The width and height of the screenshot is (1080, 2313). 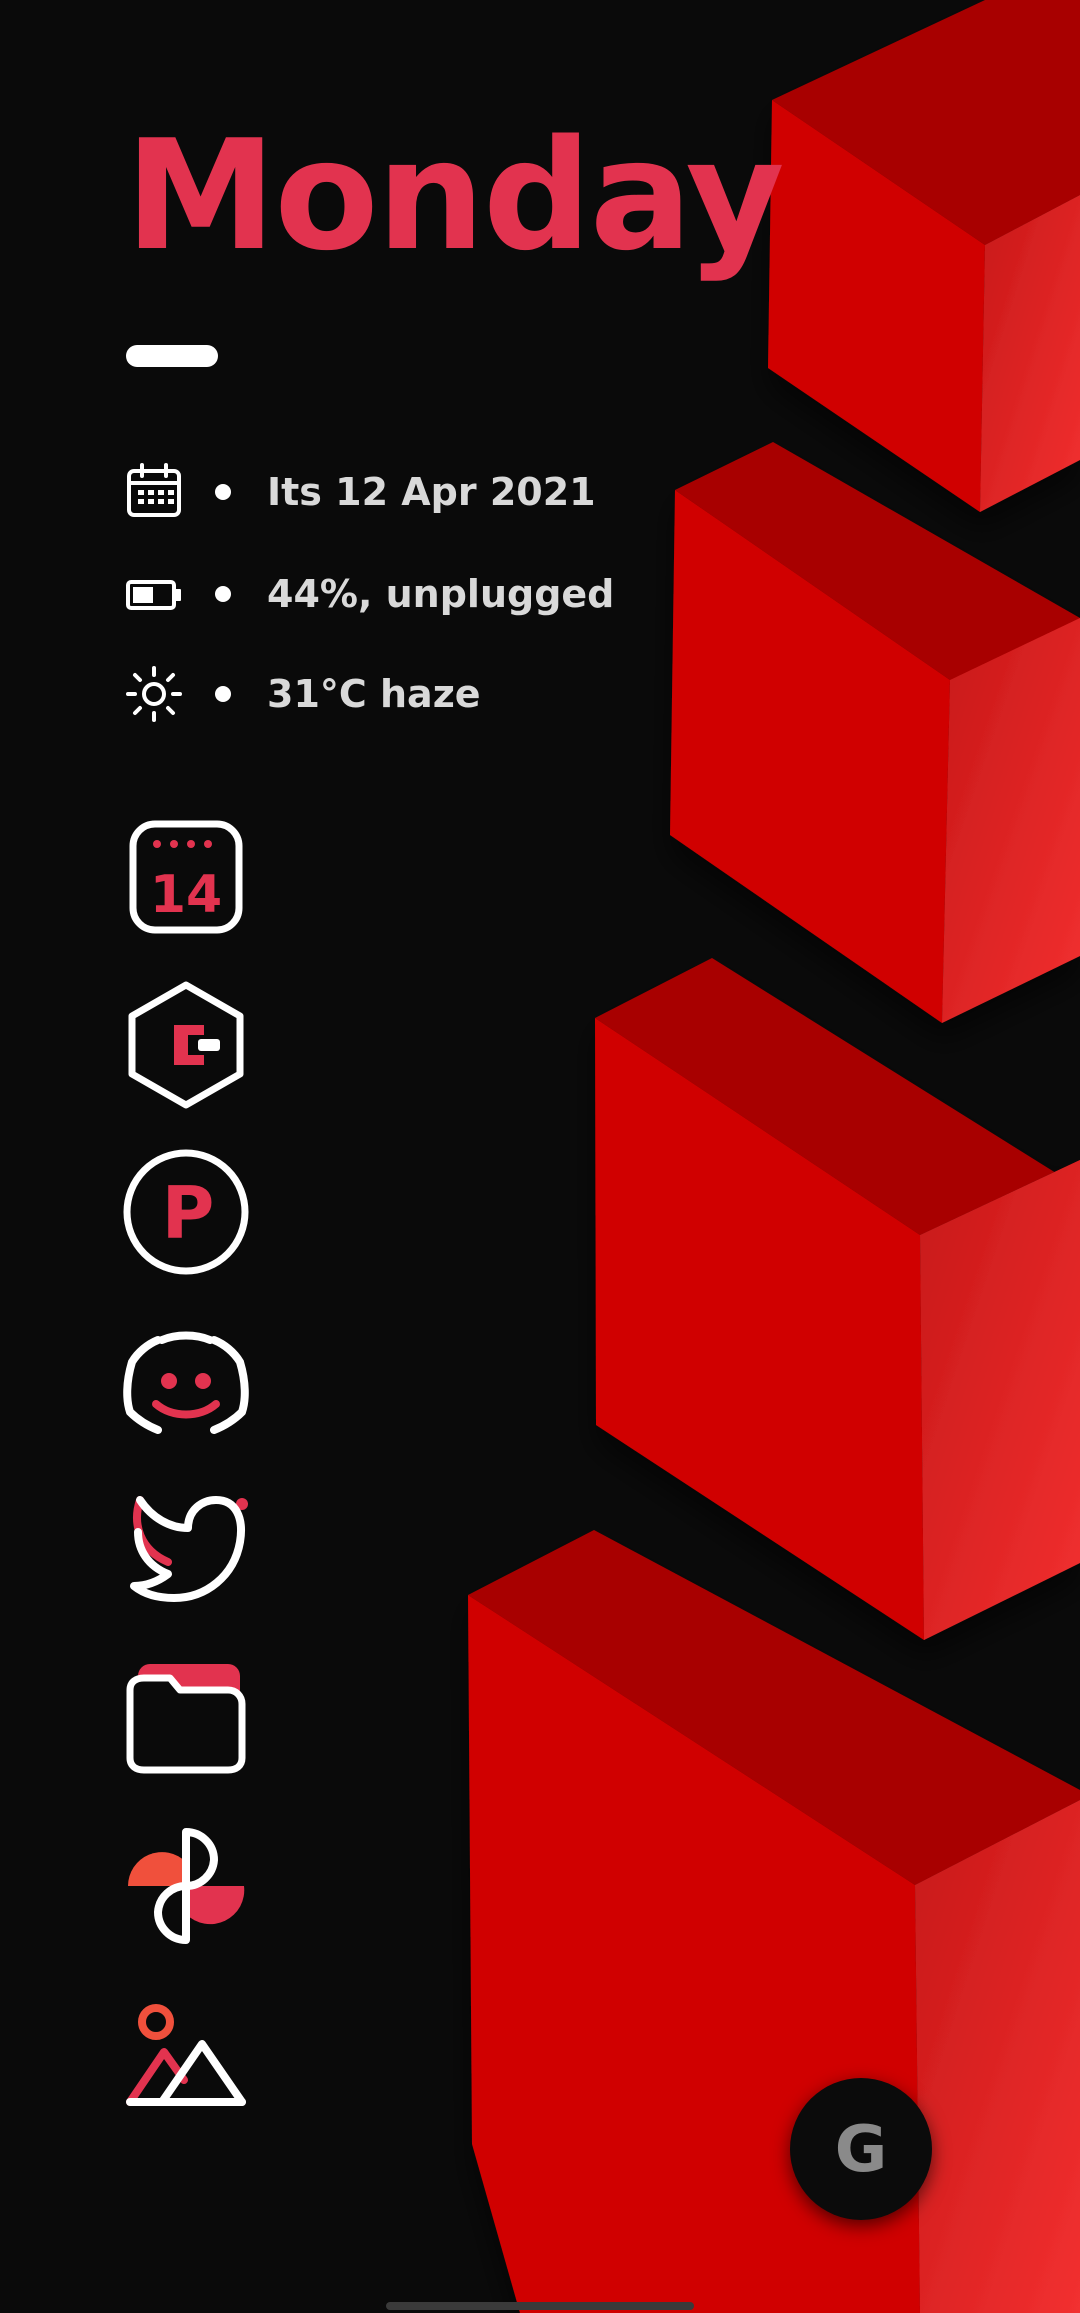 I want to click on battery-text: 44%, unplugged, so click(x=441, y=594).